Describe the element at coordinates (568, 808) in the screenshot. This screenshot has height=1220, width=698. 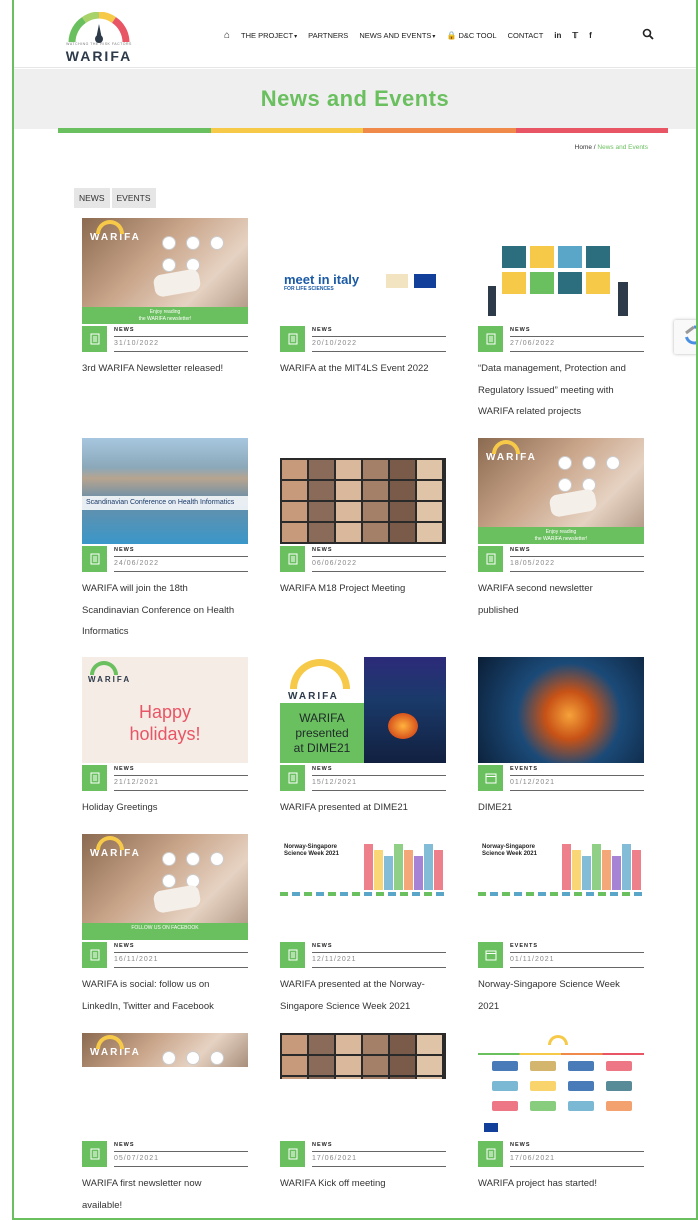
I see `post-title-link: DIME21` at that location.